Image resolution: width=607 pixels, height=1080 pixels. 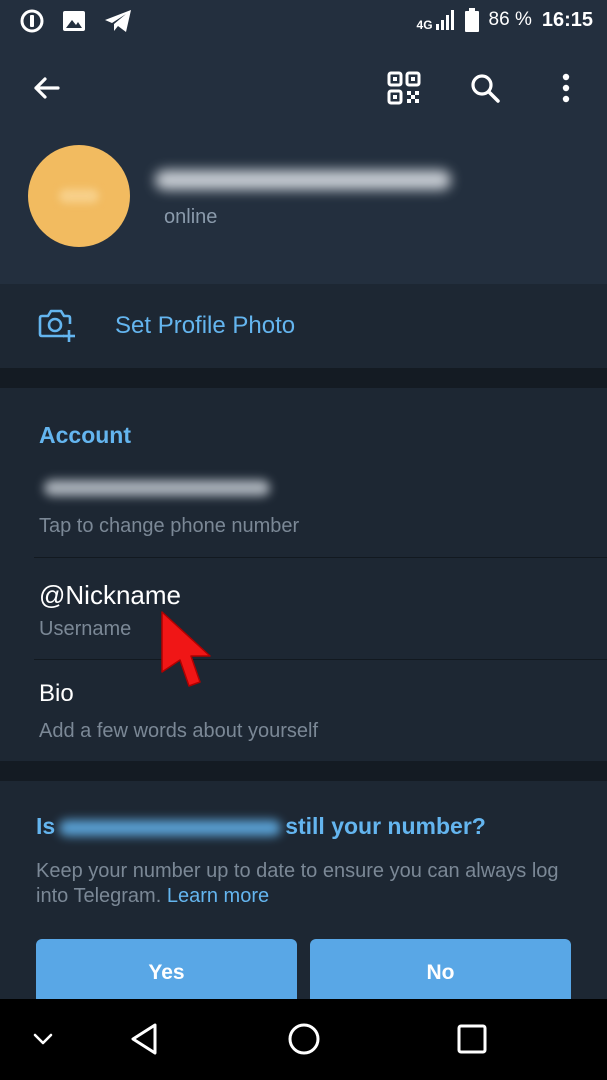 What do you see at coordinates (303, 326) in the screenshot?
I see `set-profile-photo-row: Set Profile Photo` at bounding box center [303, 326].